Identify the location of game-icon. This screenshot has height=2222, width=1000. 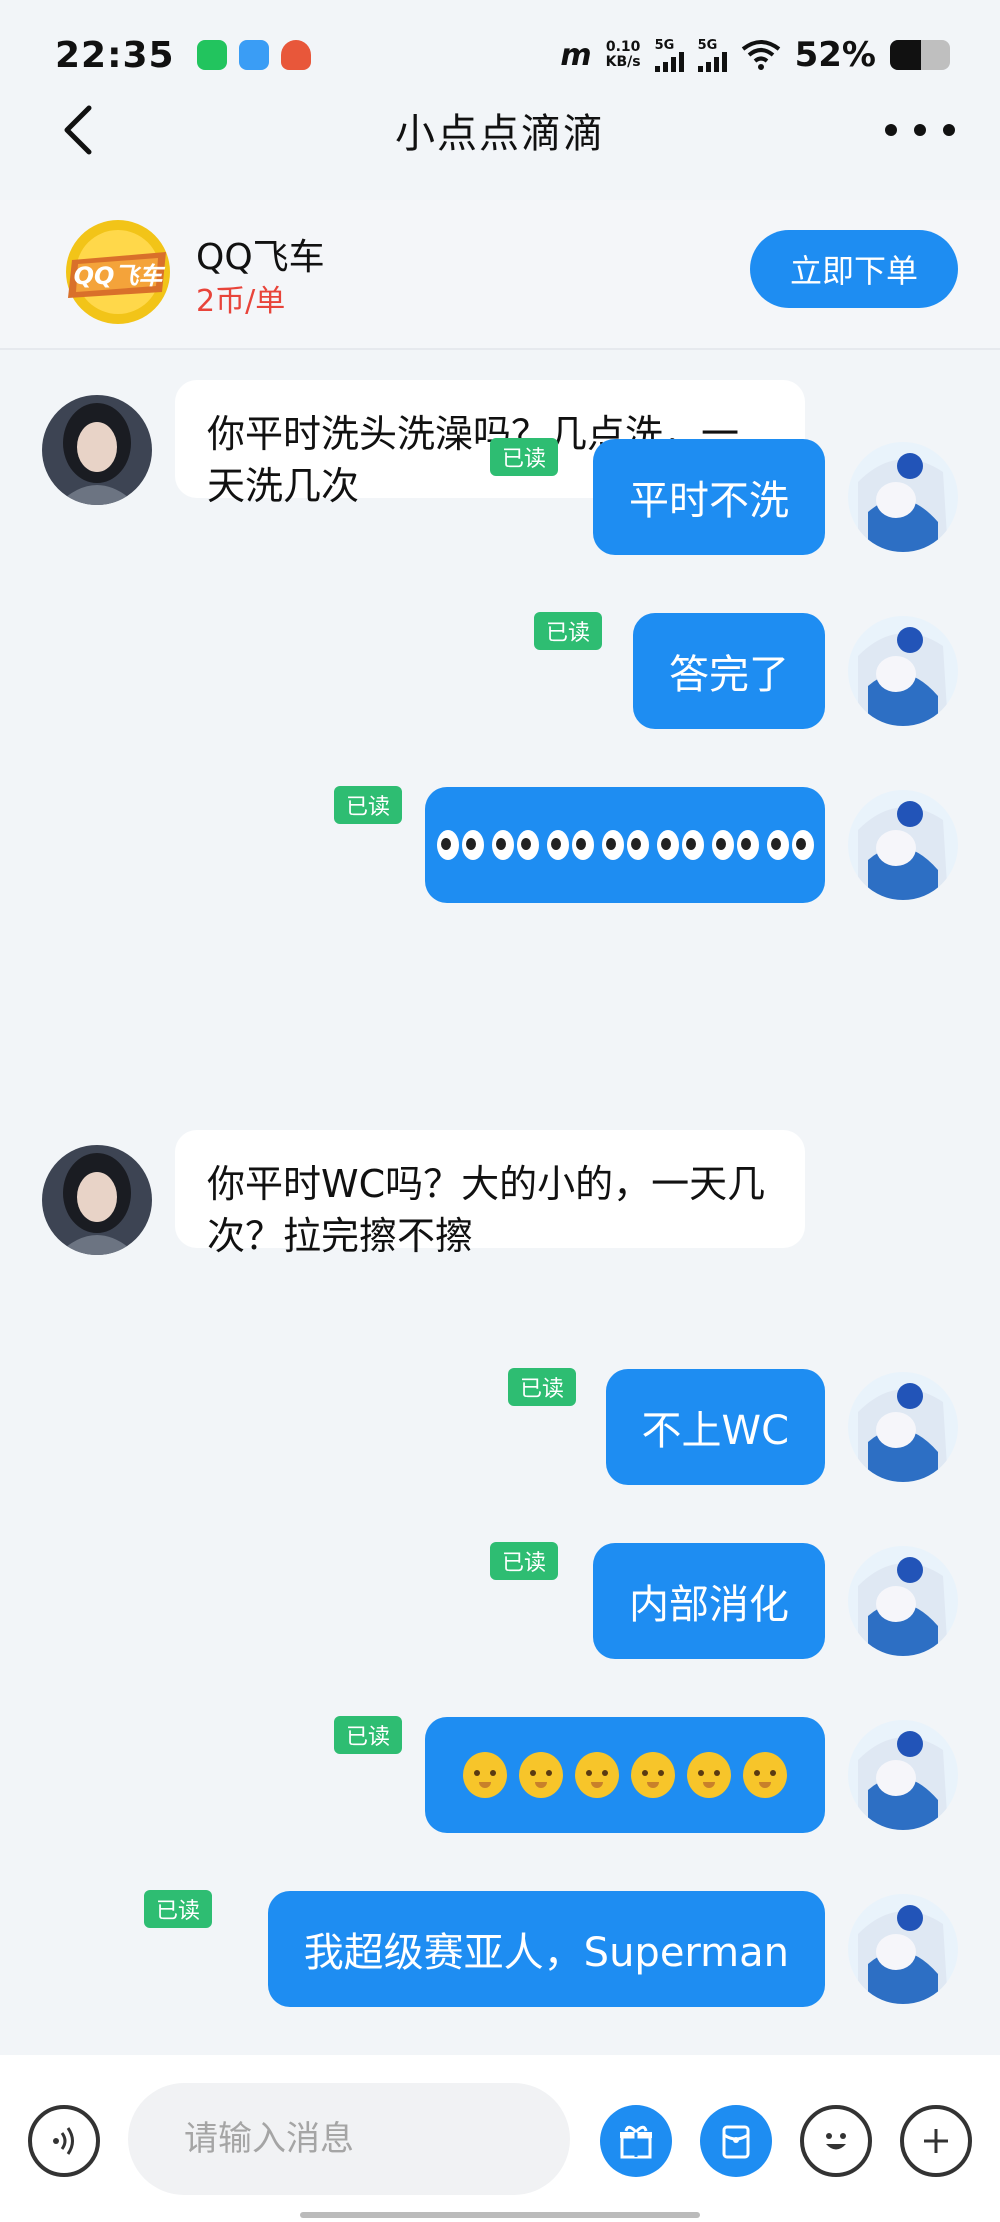
(295, 55).